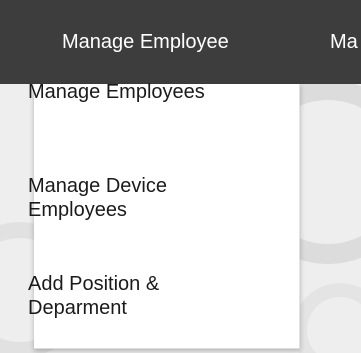 The width and height of the screenshot is (361, 353). I want to click on nav-next-menu: Ma, so click(344, 42).